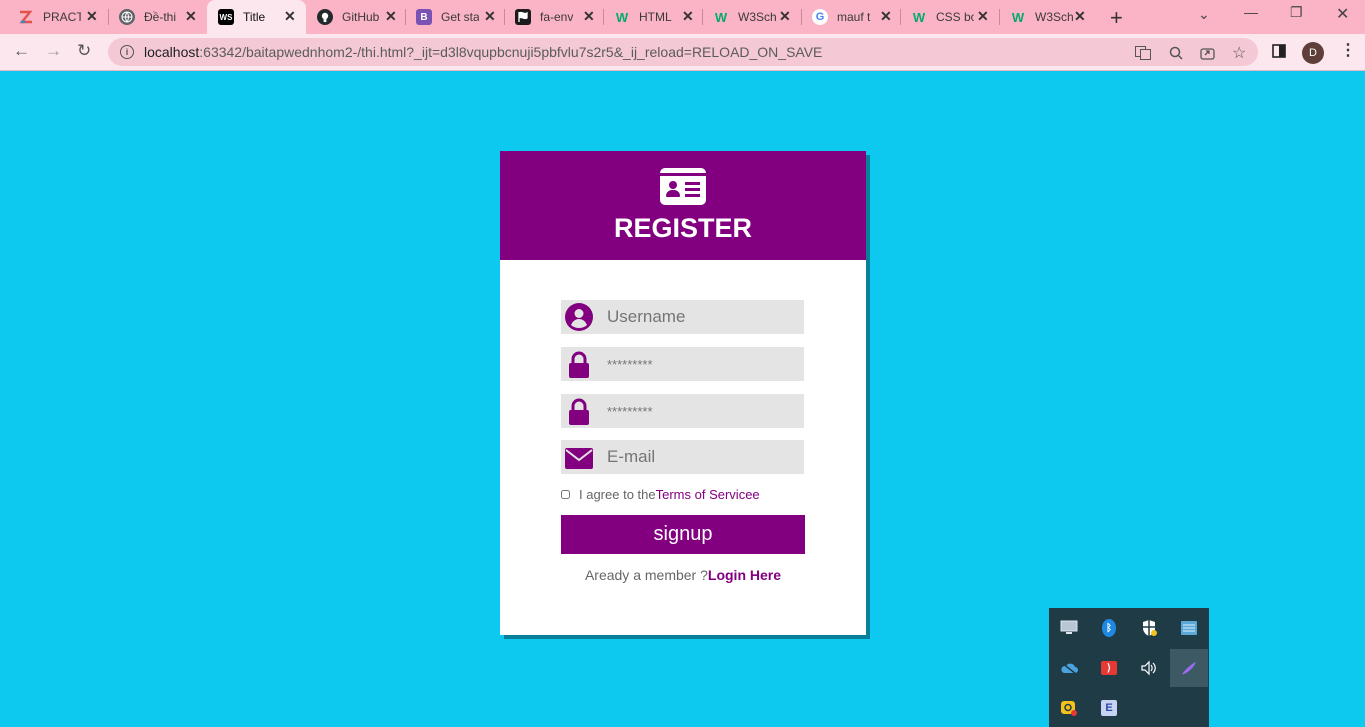  What do you see at coordinates (226, 17) in the screenshot?
I see `webstorm-icon: WS` at bounding box center [226, 17].